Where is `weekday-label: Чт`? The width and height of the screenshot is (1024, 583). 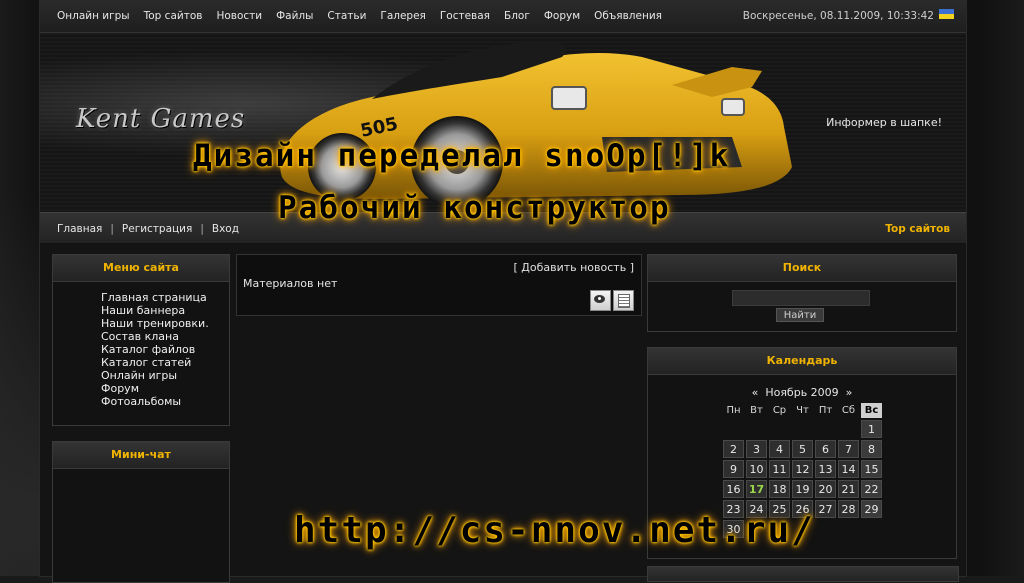
weekday-label: Чт is located at coordinates (802, 410).